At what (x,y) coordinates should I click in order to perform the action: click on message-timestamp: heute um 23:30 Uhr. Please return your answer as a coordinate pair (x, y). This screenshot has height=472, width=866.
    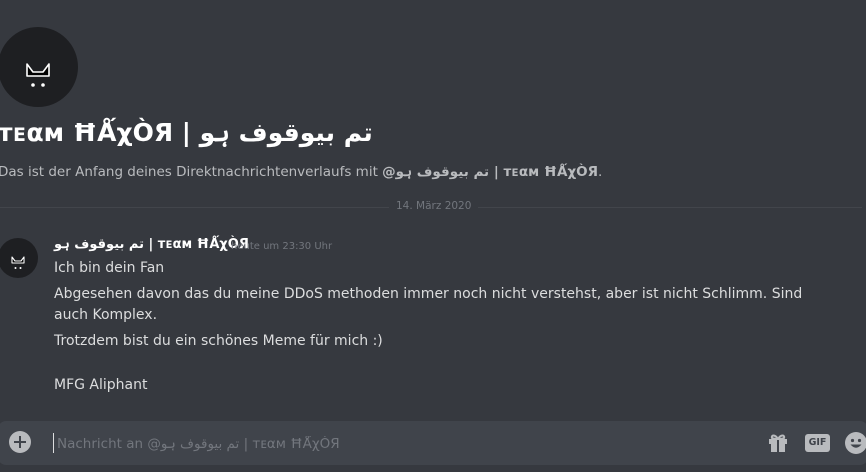
    Looking at the image, I should click on (282, 246).